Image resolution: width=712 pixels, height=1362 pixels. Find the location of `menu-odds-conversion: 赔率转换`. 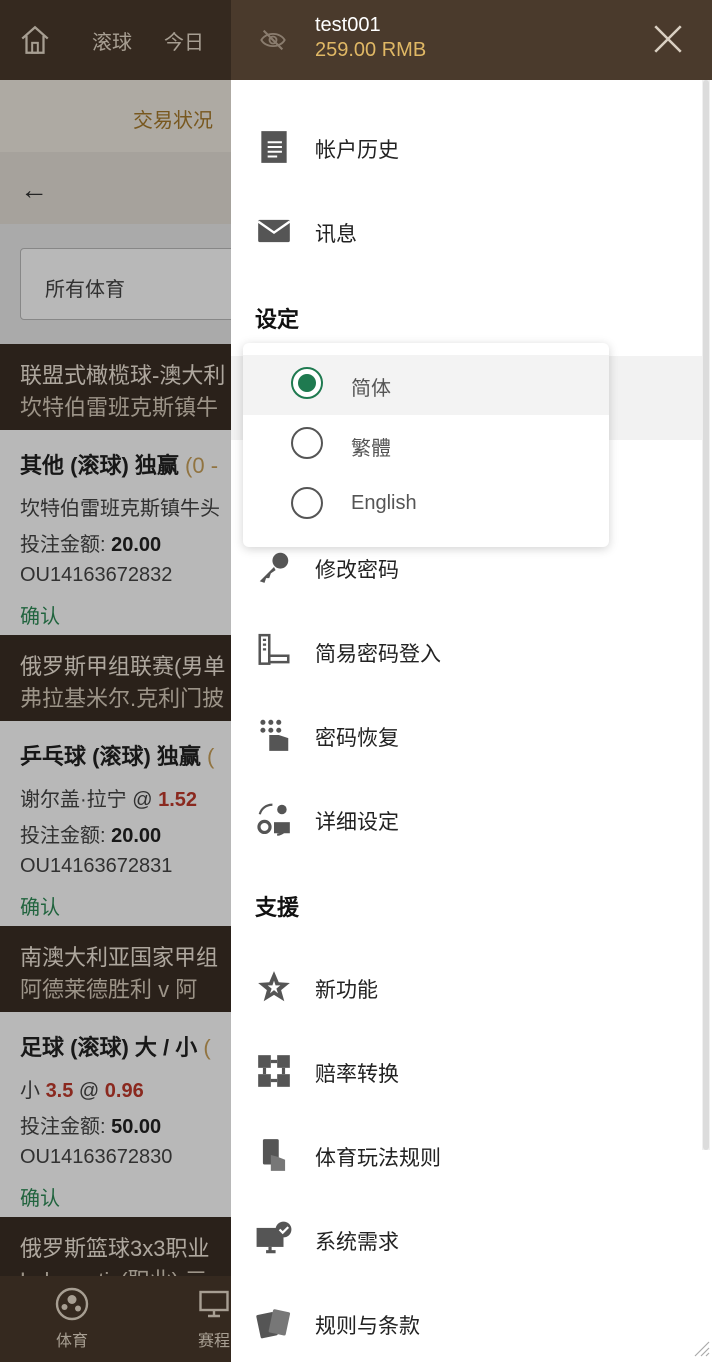

menu-odds-conversion: 赔率转换 is located at coordinates (466, 1070).